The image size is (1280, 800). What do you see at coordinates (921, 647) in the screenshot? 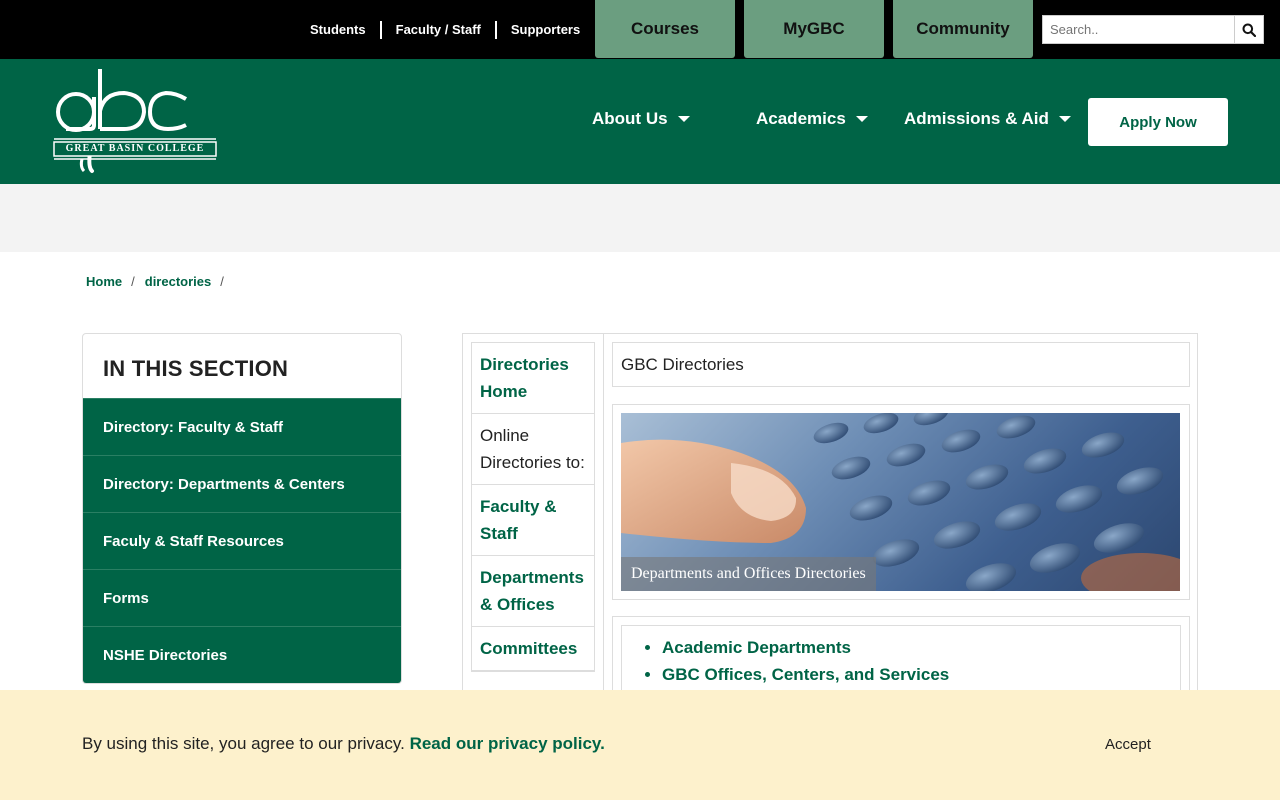
I see `academic-departments-link: Academic Departments` at bounding box center [921, 647].